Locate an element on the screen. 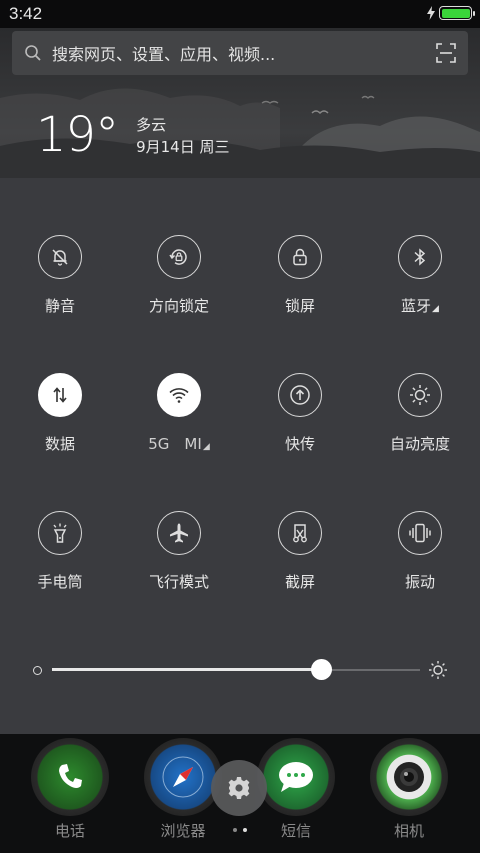 The height and width of the screenshot is (853, 480). toggle-airplane-mode: 飞行模式 is located at coordinates (179, 551).